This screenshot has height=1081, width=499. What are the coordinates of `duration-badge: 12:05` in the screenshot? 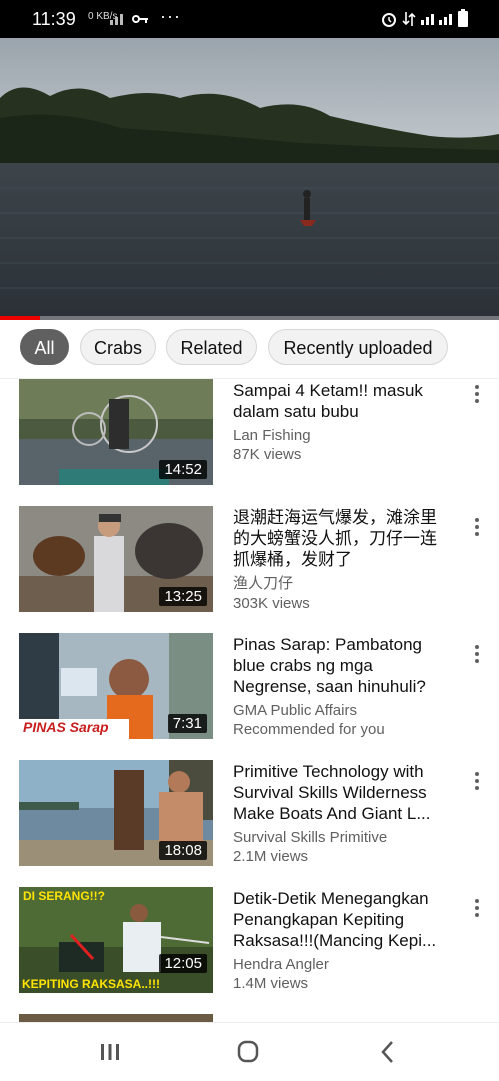 It's located at (183, 963).